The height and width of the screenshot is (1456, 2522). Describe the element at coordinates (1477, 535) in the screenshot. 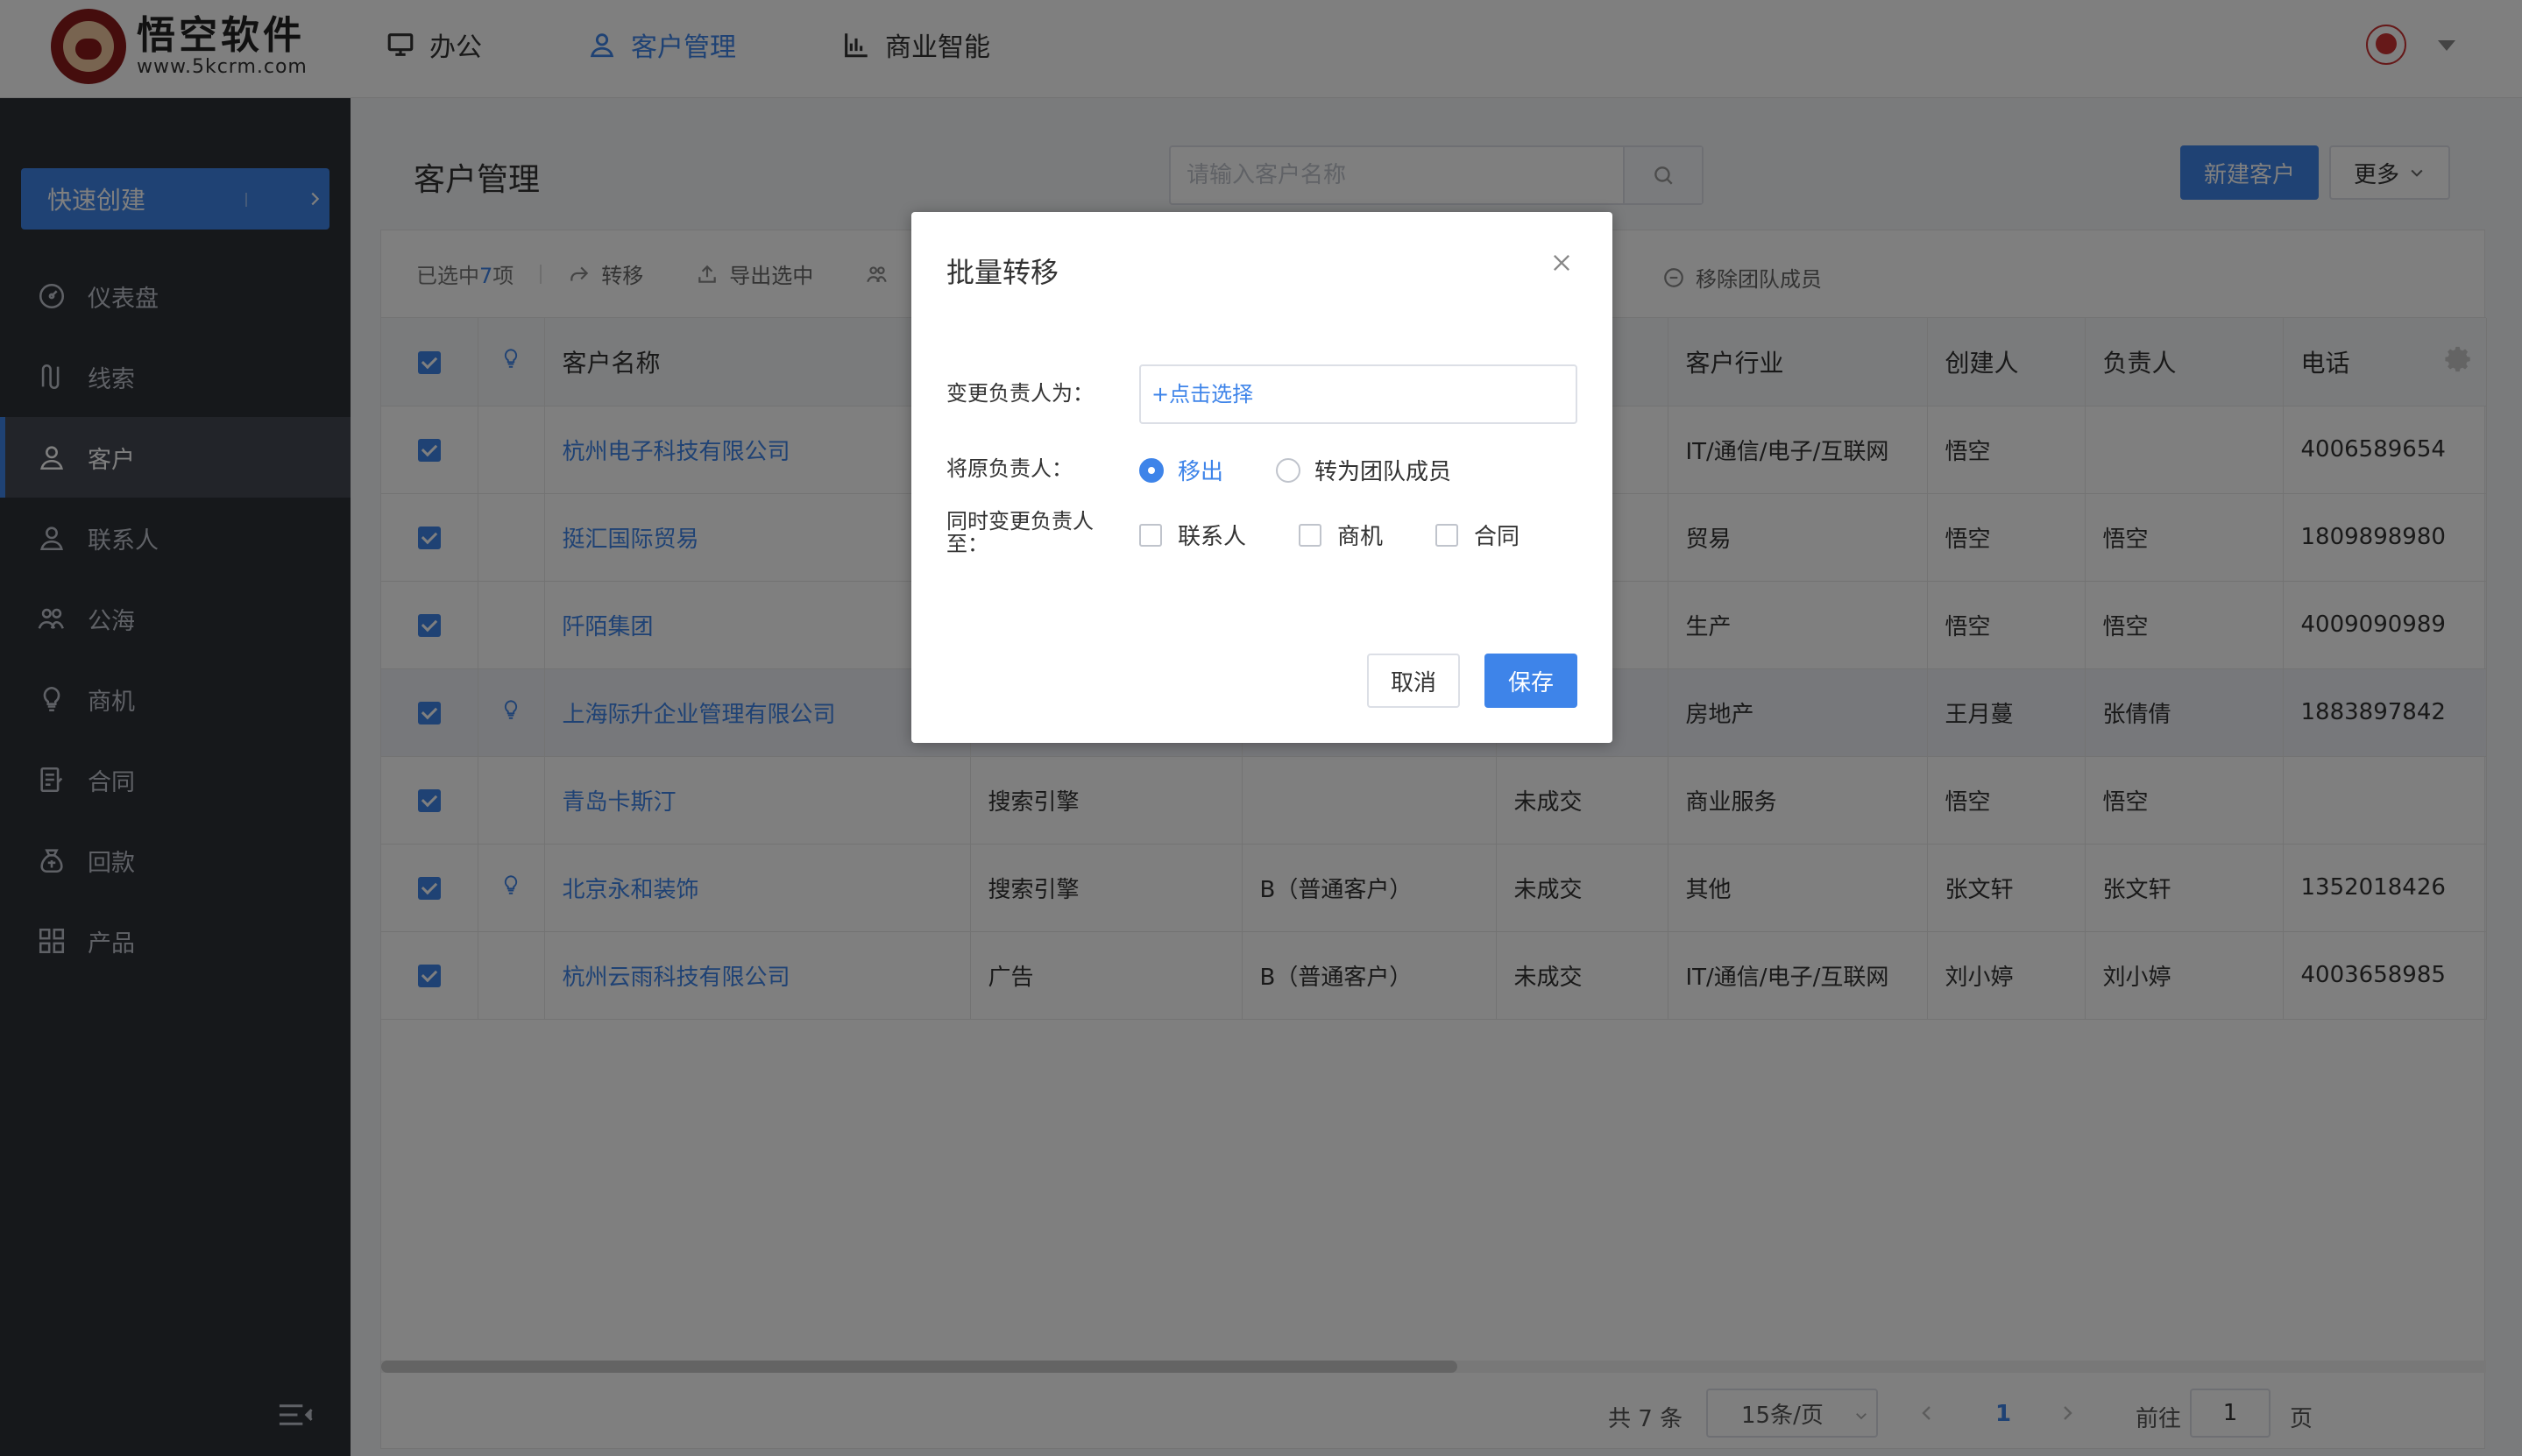

I see `checkbox-contract: 合同` at that location.